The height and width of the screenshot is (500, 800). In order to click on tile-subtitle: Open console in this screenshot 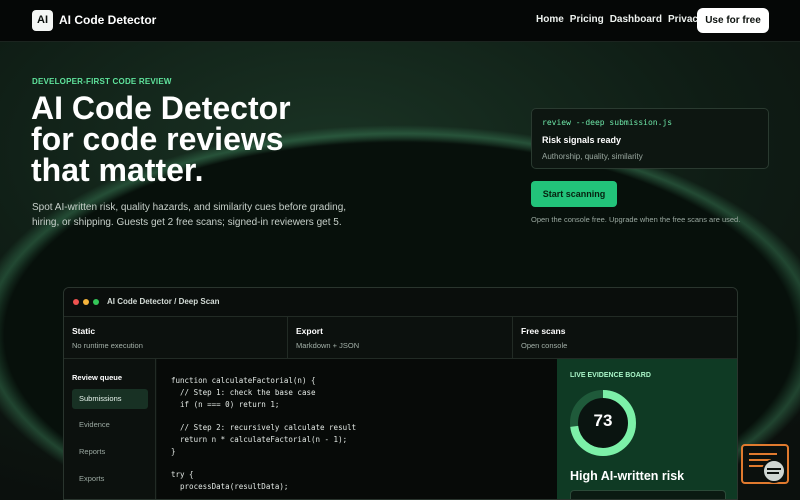, I will do `click(544, 345)`.